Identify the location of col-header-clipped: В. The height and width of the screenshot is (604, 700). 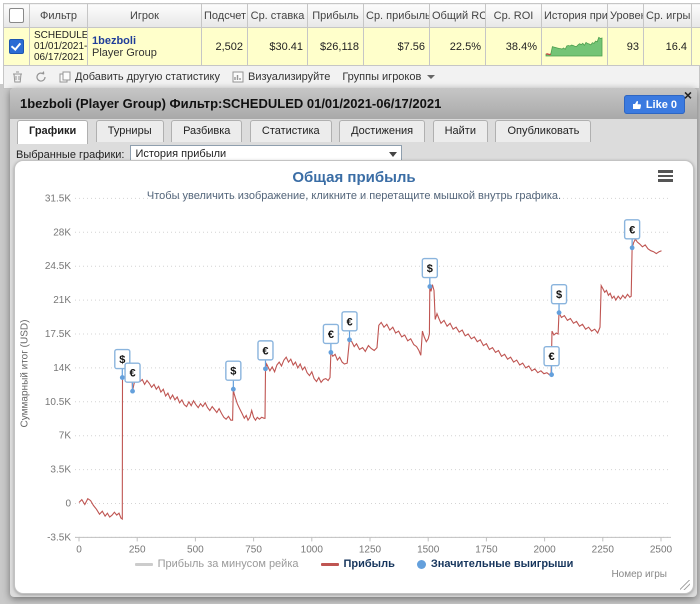
(695, 15).